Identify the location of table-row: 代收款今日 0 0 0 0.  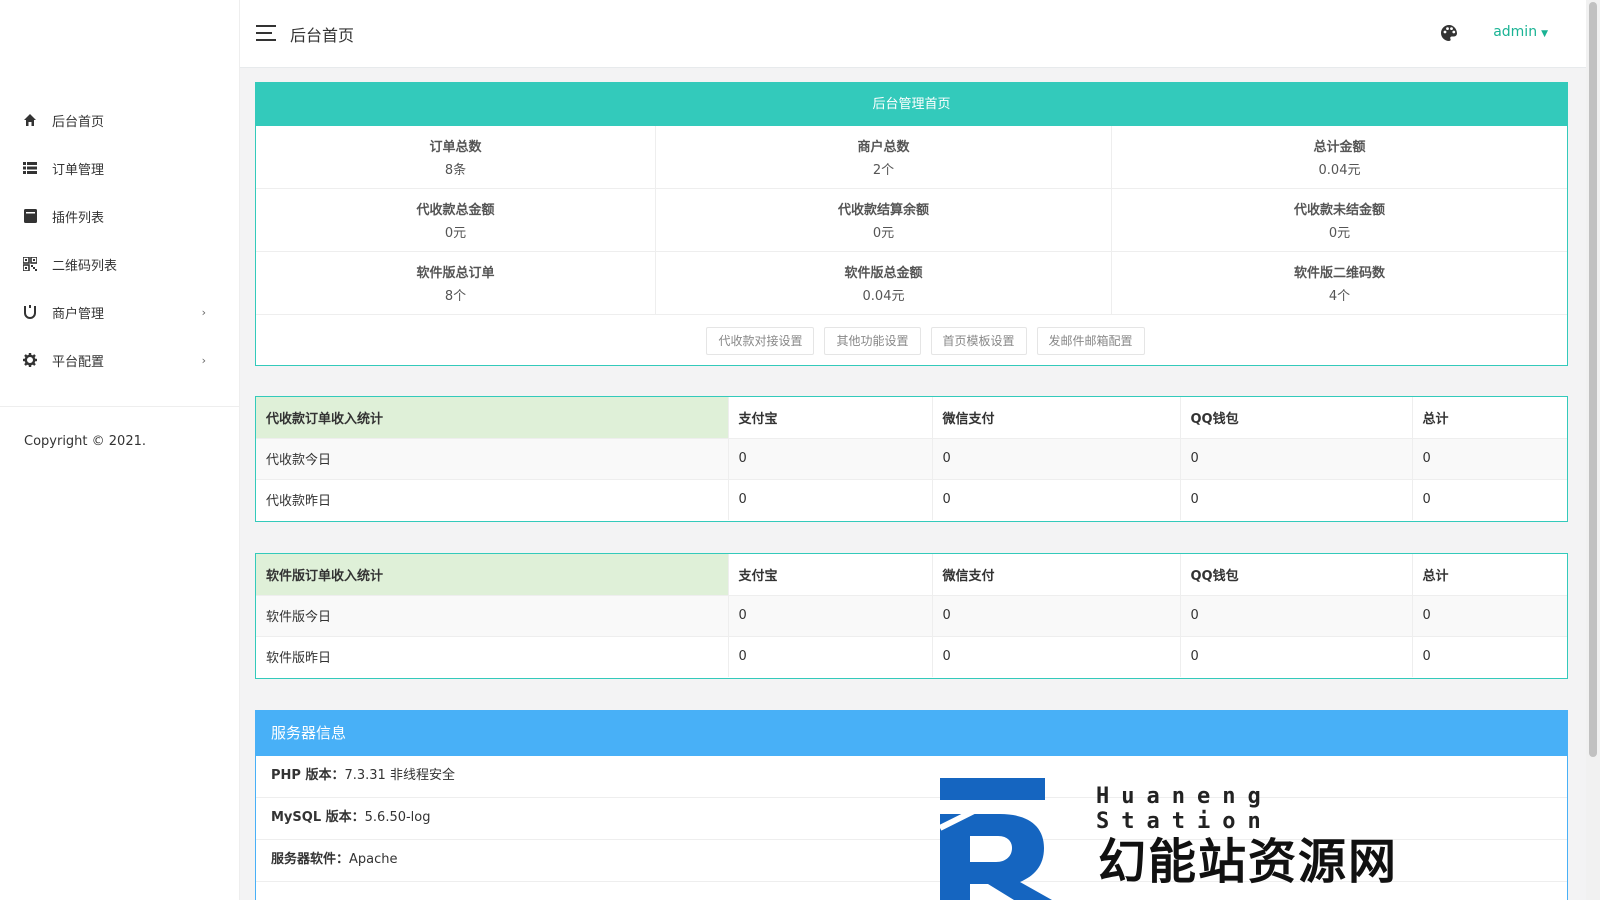
(911, 459).